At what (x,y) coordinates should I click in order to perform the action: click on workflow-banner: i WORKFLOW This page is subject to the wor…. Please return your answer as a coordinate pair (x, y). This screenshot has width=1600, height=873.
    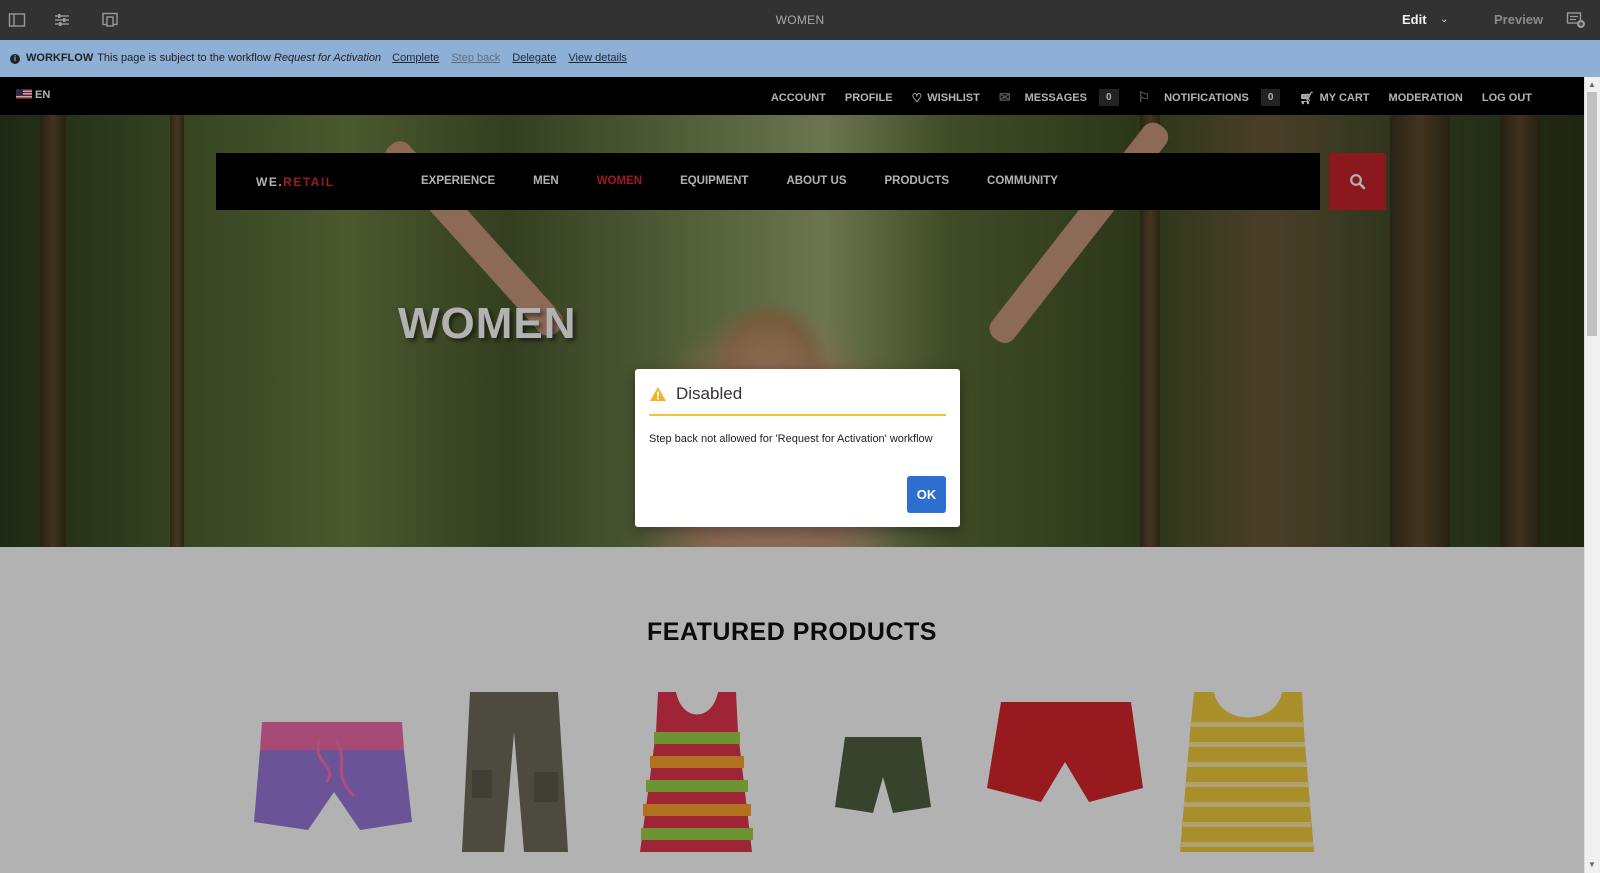
    Looking at the image, I should click on (800, 58).